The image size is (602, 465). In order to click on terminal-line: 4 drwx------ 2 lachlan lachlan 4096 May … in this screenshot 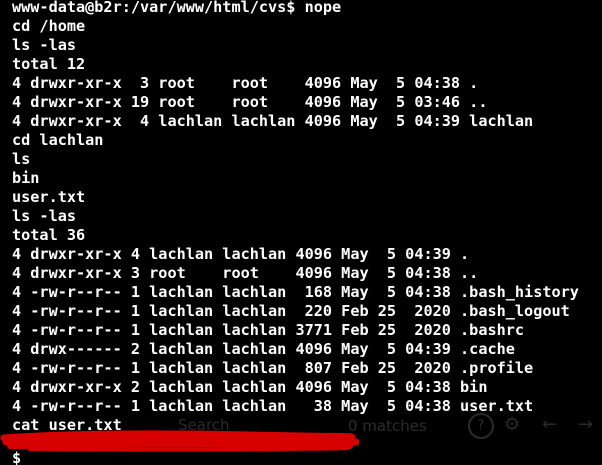, I will do `click(263, 349)`.